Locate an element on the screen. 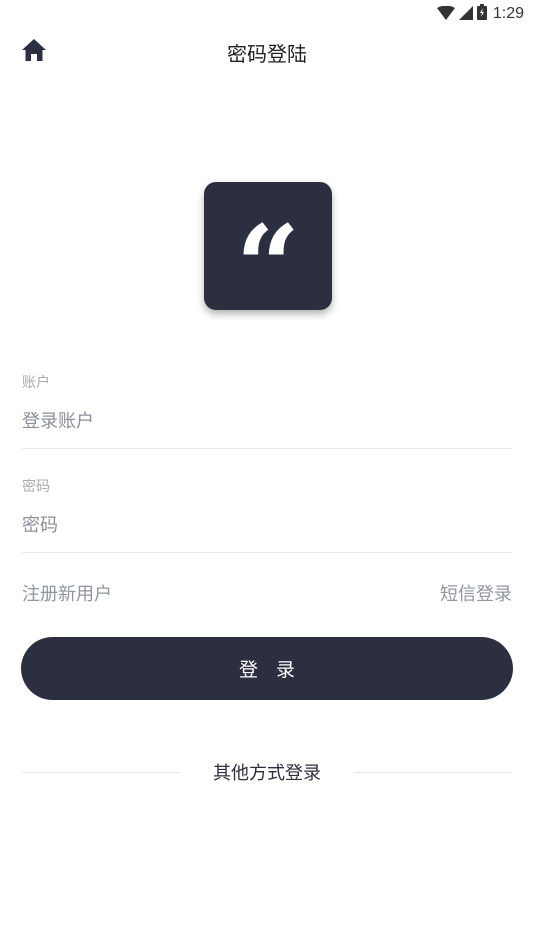  battery-icon is located at coordinates (481, 14).